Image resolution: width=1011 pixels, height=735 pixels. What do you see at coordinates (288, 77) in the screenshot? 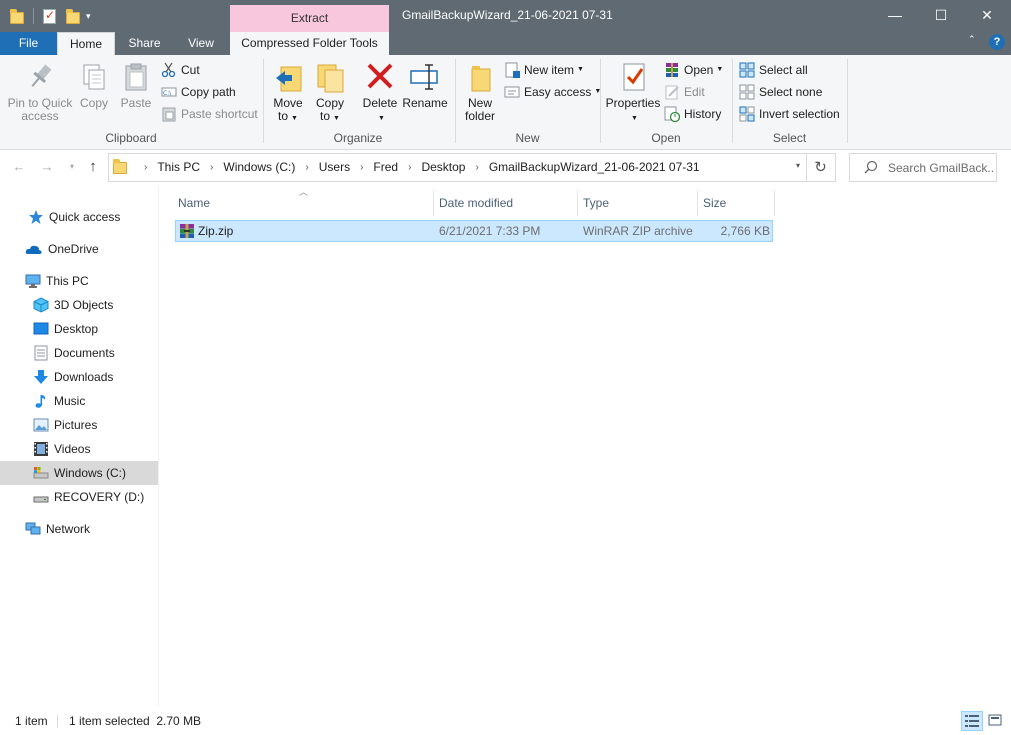
I see `move-to-icon` at bounding box center [288, 77].